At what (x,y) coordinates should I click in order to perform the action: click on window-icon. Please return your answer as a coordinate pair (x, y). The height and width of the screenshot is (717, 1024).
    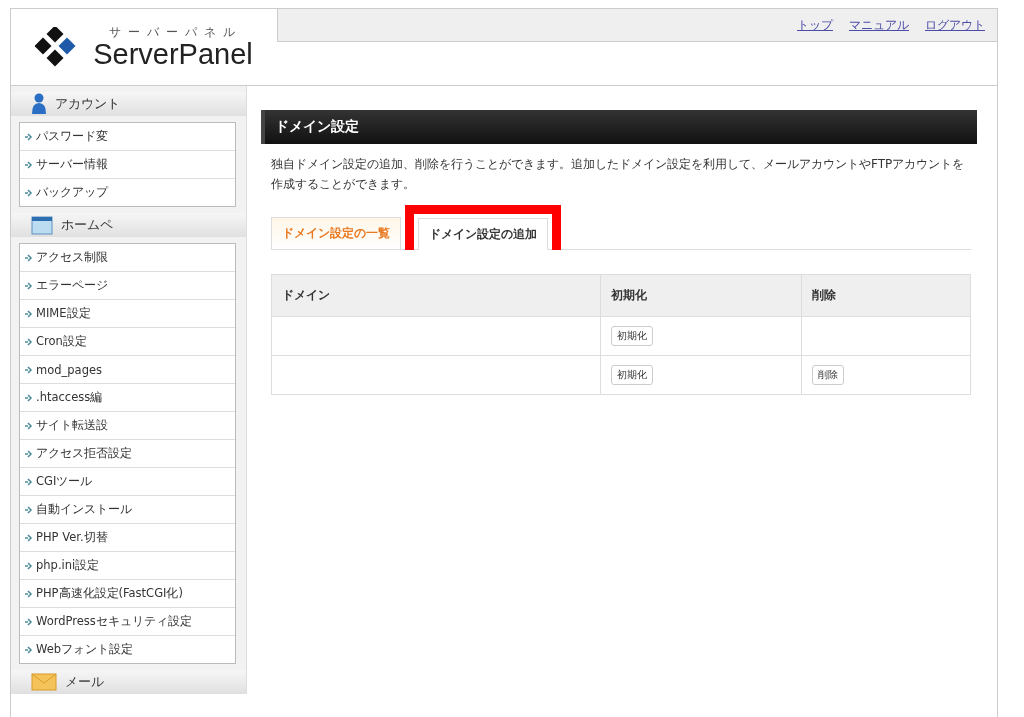
    Looking at the image, I should click on (42, 225).